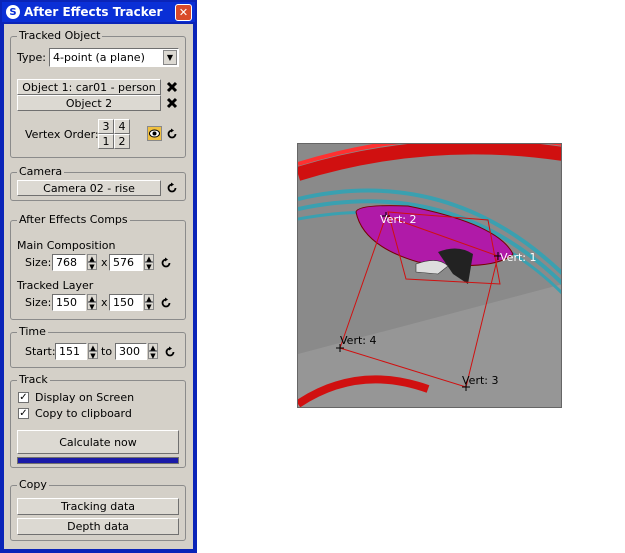 The height and width of the screenshot is (553, 625). What do you see at coordinates (131, 351) in the screenshot?
I see `end-field: 300` at bounding box center [131, 351].